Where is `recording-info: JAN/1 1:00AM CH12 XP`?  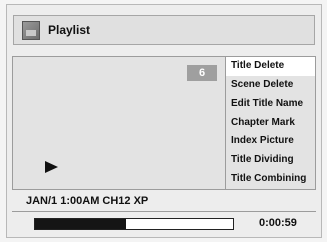 recording-info: JAN/1 1:00AM CH12 XP is located at coordinates (164, 200).